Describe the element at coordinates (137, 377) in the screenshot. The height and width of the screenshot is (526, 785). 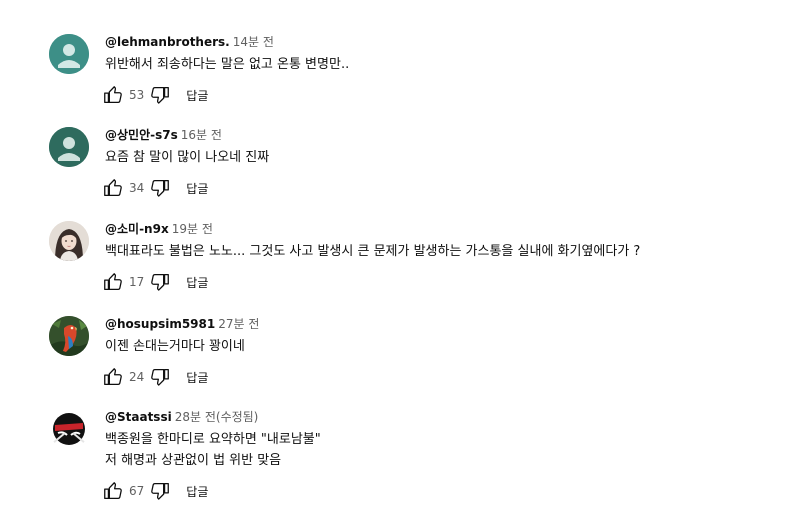
I see `like-count: 24` at that location.